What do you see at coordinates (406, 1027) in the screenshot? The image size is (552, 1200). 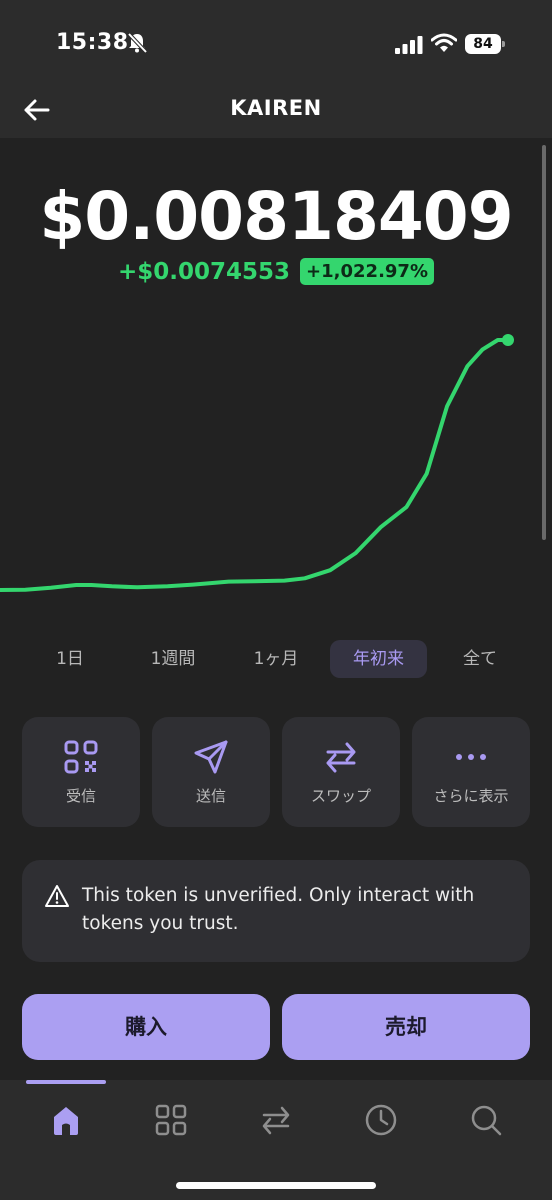 I see `sell-button: 売却` at bounding box center [406, 1027].